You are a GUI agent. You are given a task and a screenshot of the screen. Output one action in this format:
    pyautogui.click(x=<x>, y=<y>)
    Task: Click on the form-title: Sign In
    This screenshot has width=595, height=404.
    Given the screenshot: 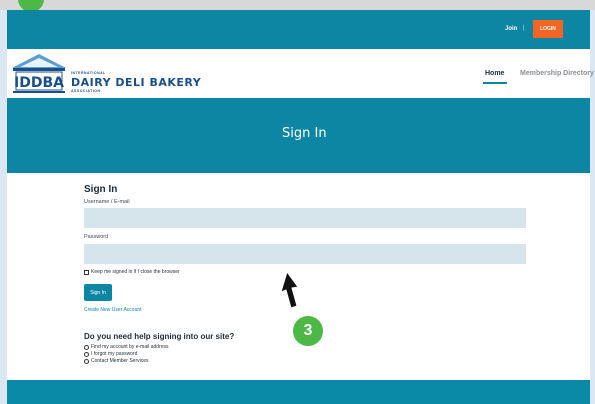 What is the action you would take?
    pyautogui.click(x=101, y=189)
    